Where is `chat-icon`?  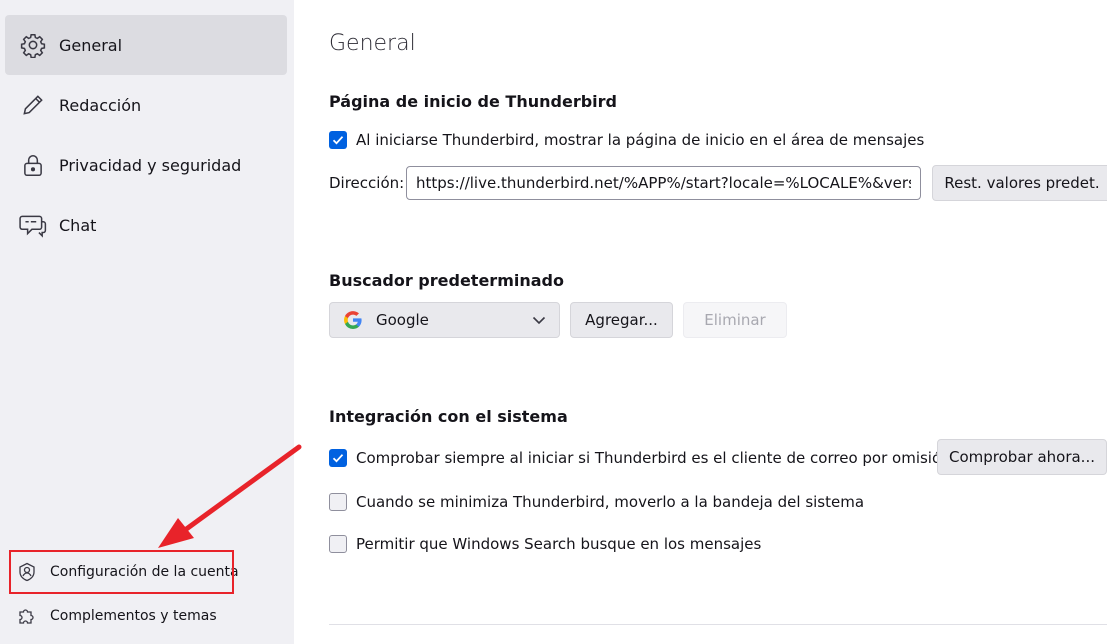 chat-icon is located at coordinates (33, 225).